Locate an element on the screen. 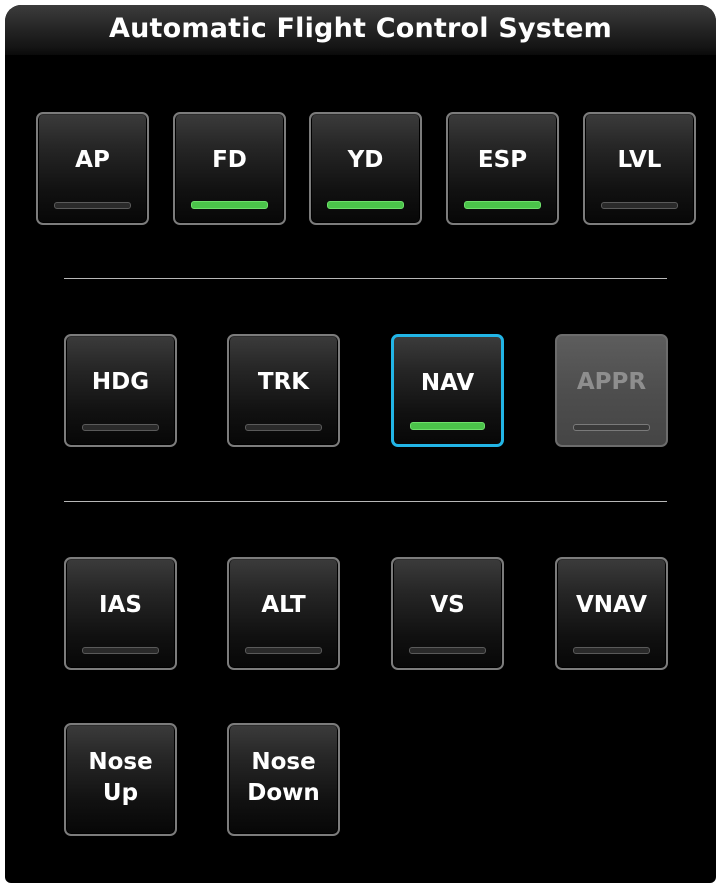 The width and height of the screenshot is (721, 883). appr-button: APPR is located at coordinates (611, 390).